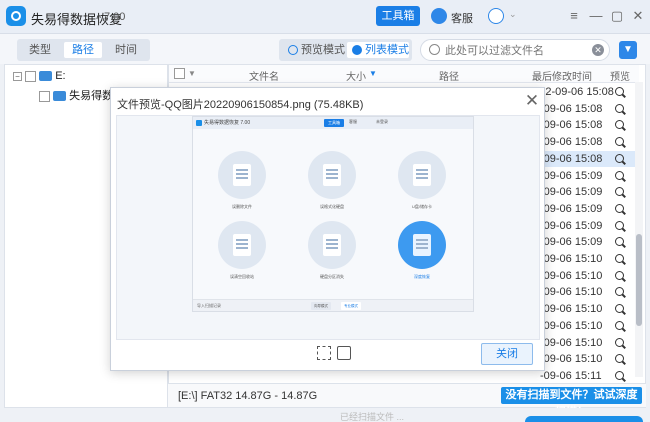 Image resolution: width=650 pixels, height=422 pixels. Describe the element at coordinates (192, 73) in the screenshot. I see `select-menu-caret-icon: ▼` at that location.